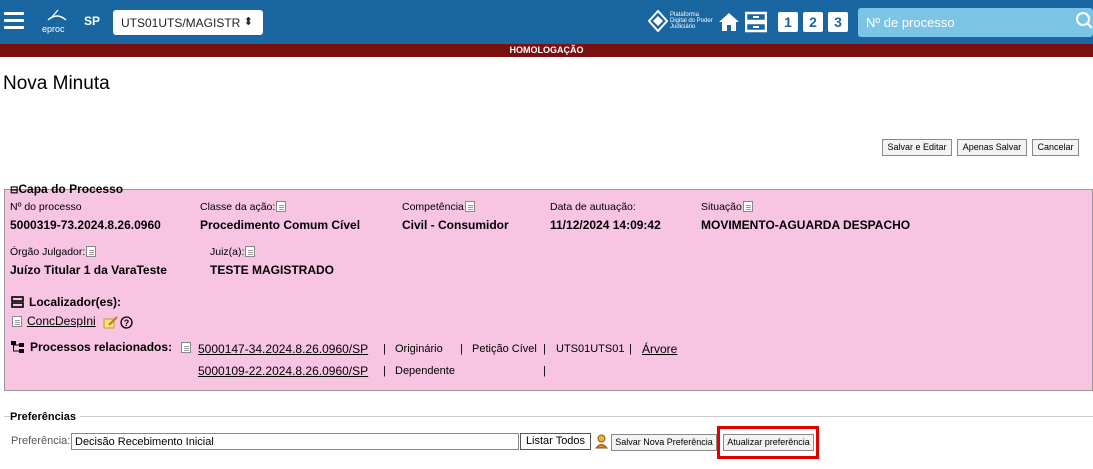 Image resolution: width=1093 pixels, height=469 pixels. What do you see at coordinates (14, 21) in the screenshot?
I see `menu-icon` at bounding box center [14, 21].